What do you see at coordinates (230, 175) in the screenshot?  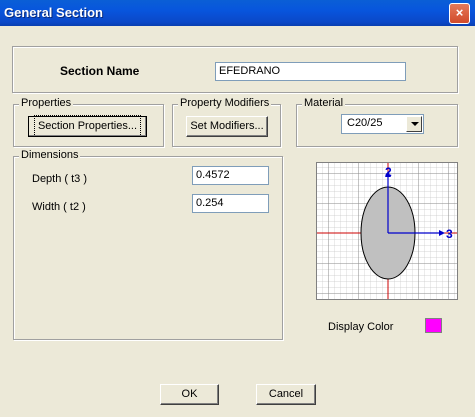 I see `depth-input: 0.4572` at bounding box center [230, 175].